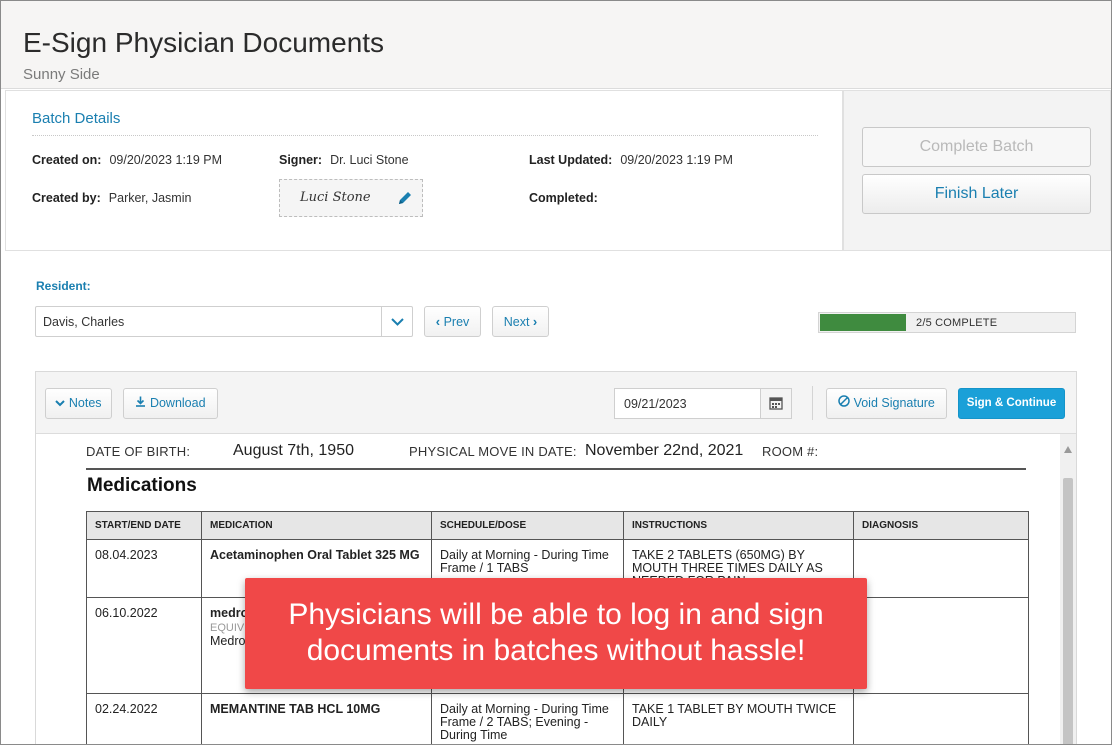 The height and width of the screenshot is (745, 1112). I want to click on signature-box: Luci Stone, so click(351, 198).